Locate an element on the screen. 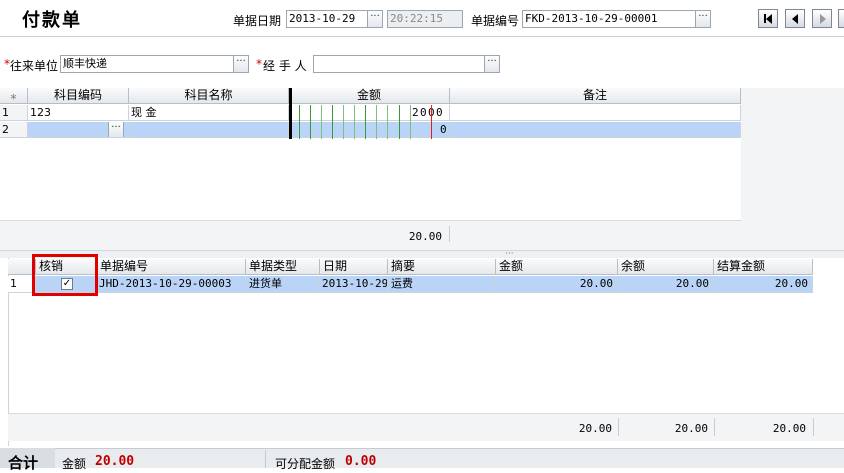 The image size is (844, 473). panel-splitter: ··· is located at coordinates (422, 254).